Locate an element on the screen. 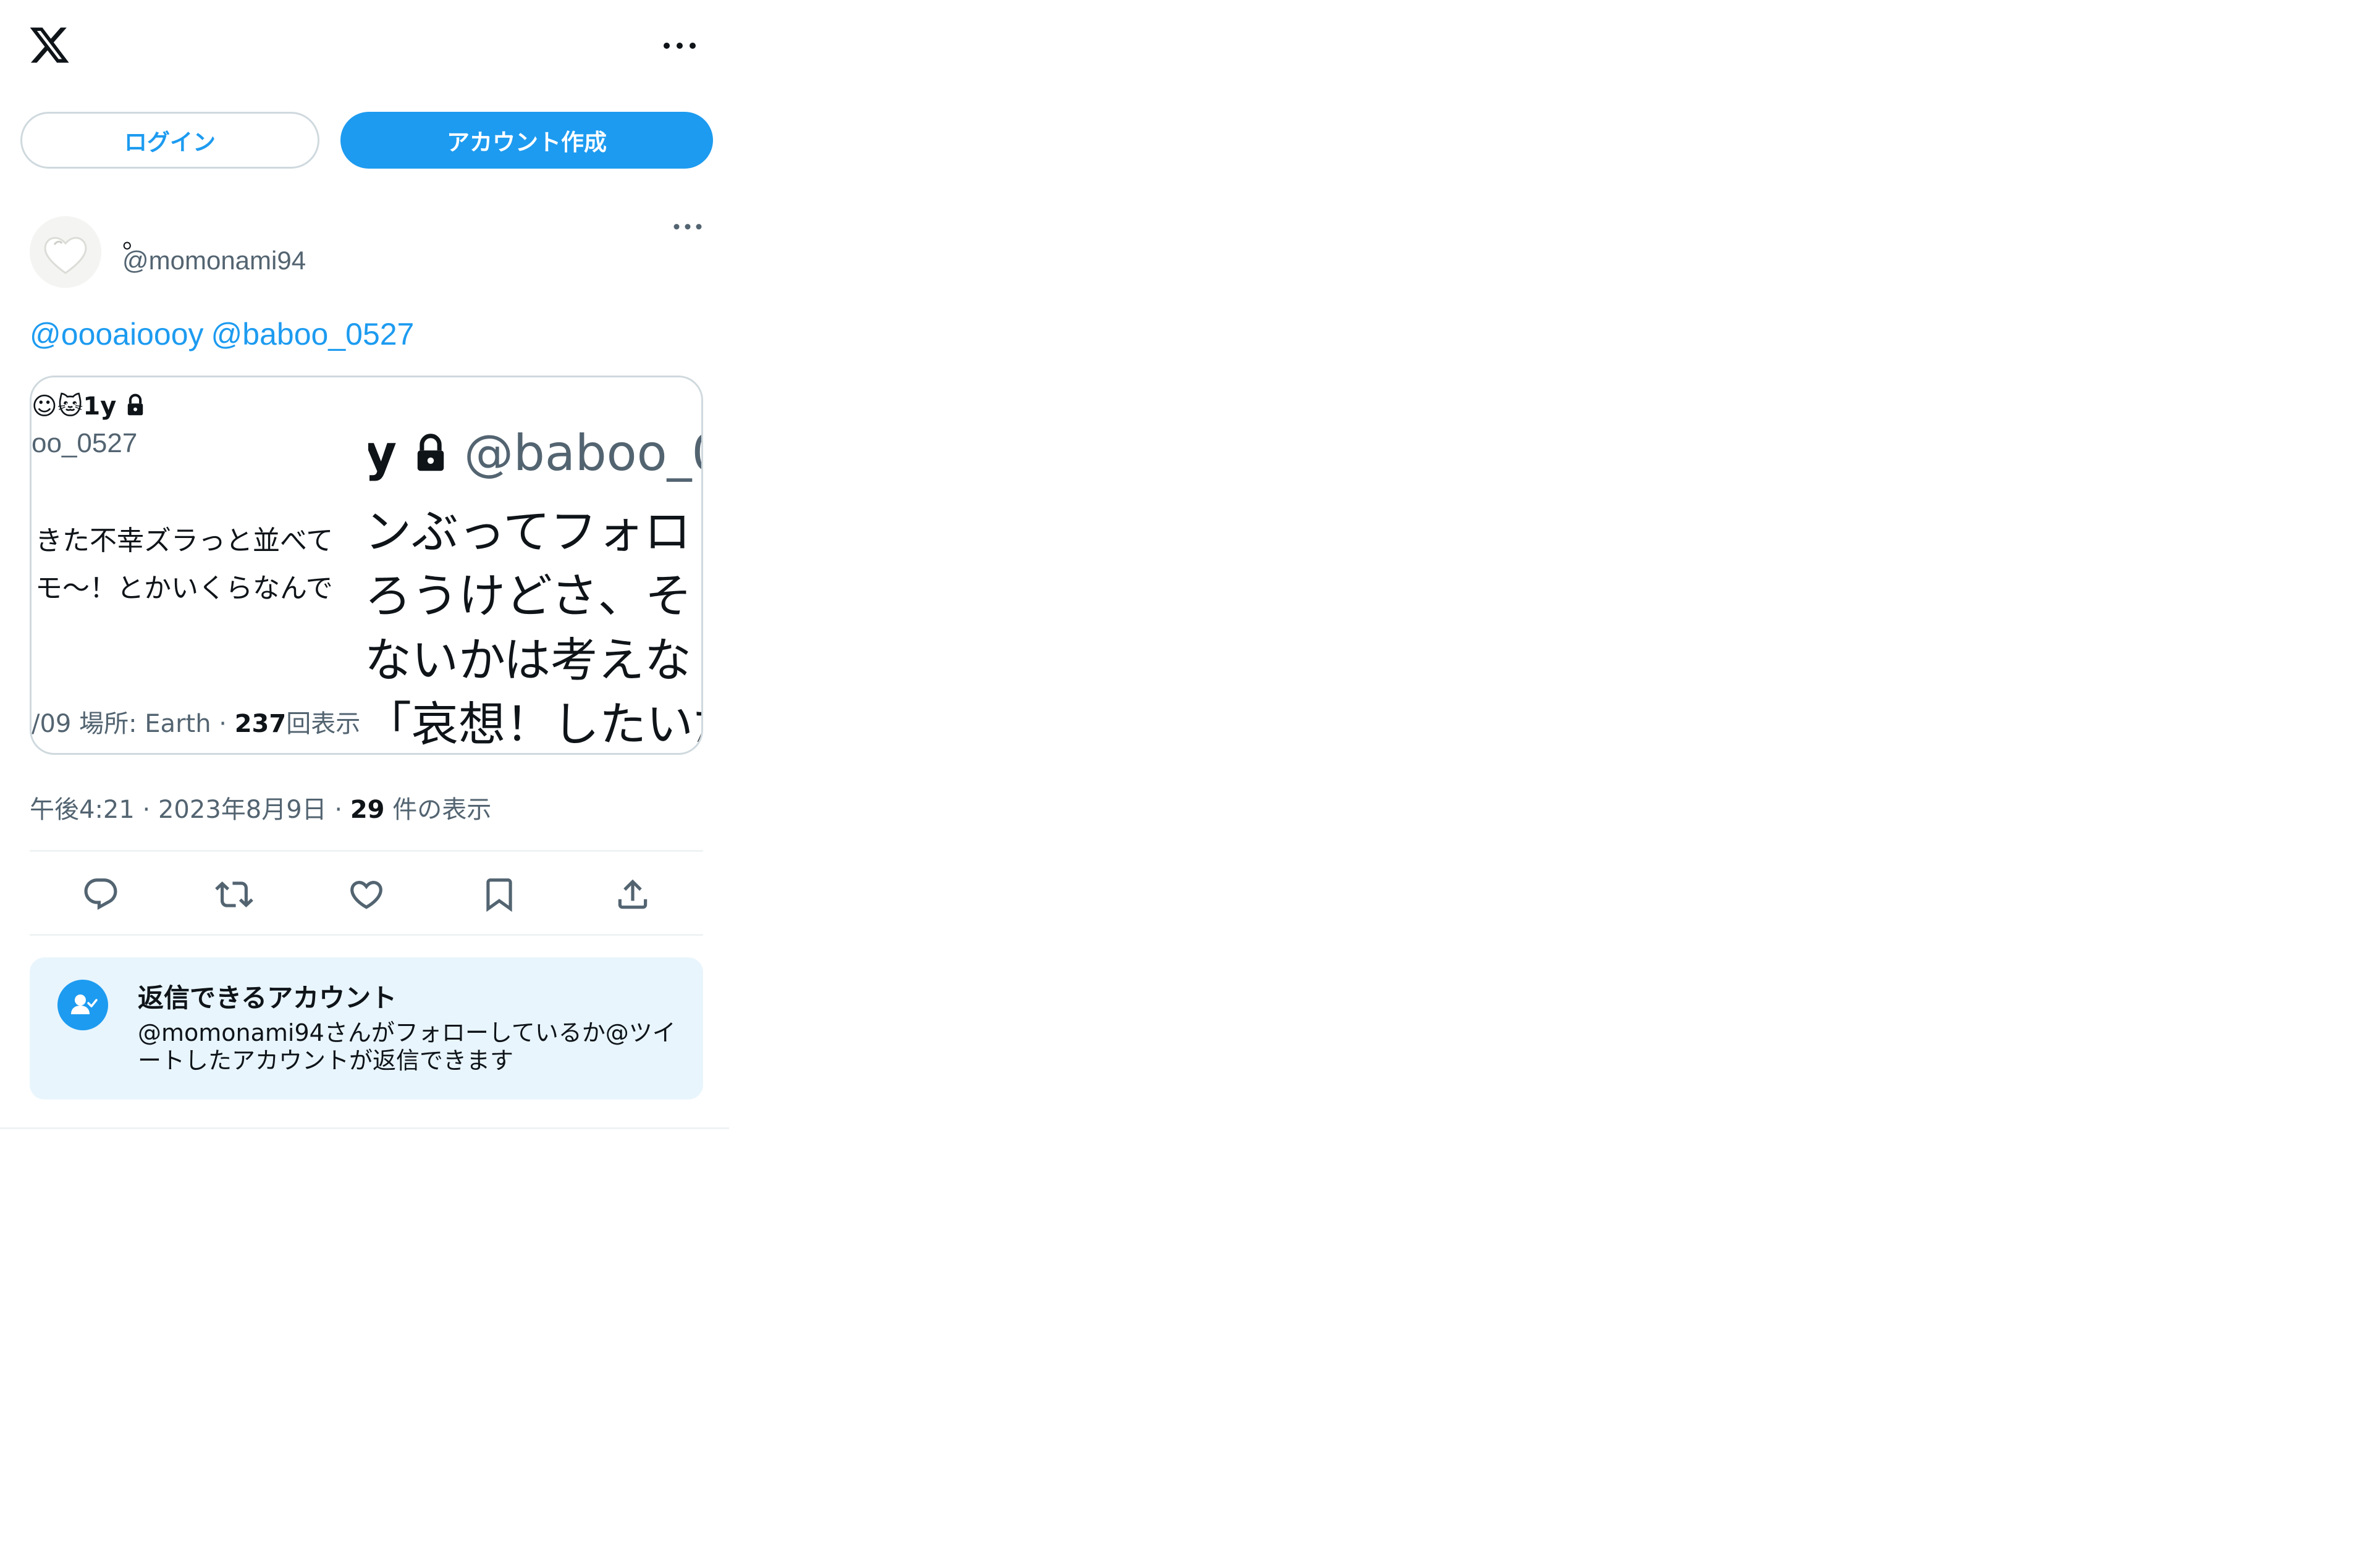 The width and height of the screenshot is (2380, 1564). x-logo-icon is located at coordinates (50, 45).